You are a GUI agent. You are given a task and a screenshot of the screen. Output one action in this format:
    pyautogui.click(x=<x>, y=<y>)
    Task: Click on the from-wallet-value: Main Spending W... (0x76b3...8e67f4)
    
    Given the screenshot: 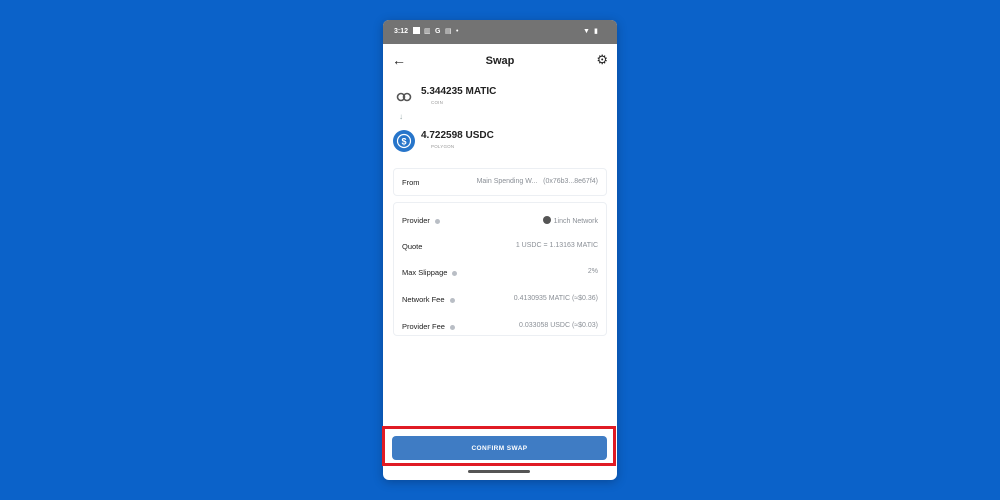 What is the action you would take?
    pyautogui.click(x=537, y=181)
    